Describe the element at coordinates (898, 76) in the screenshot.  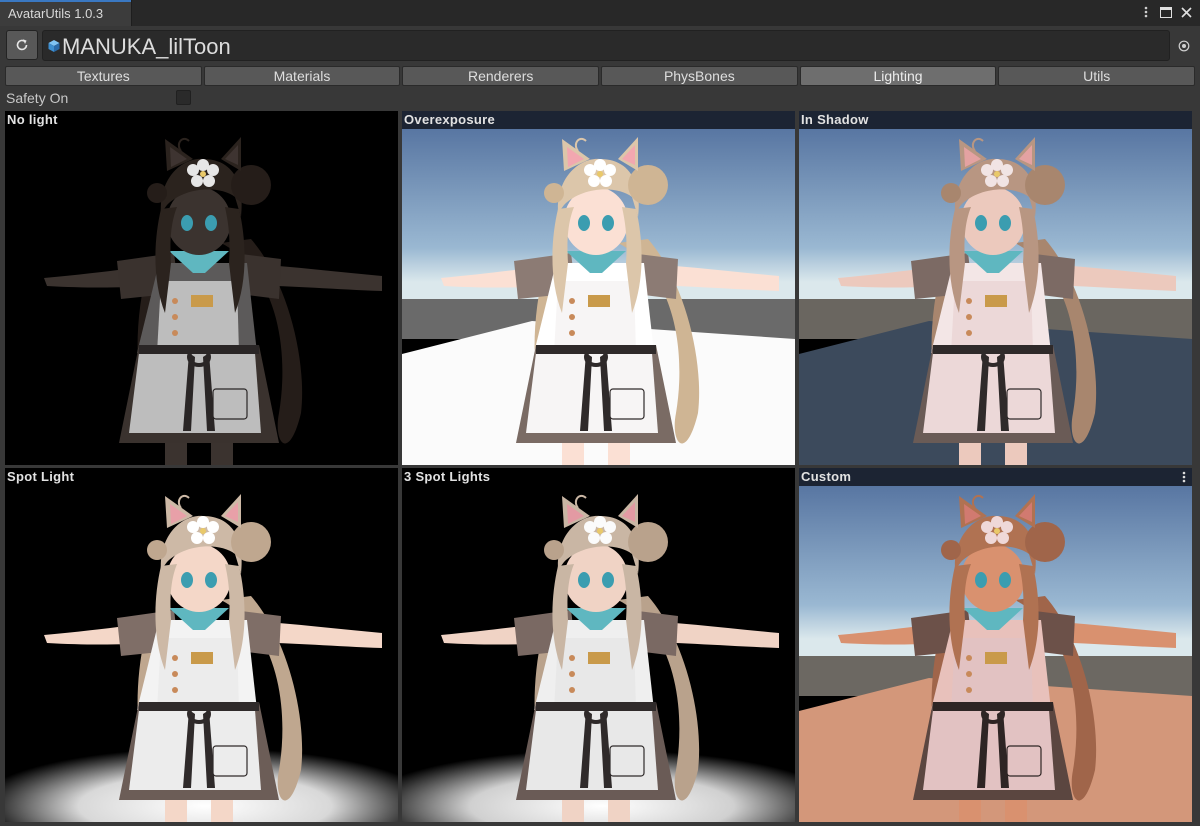
I see `tab-lighting: Lighting` at that location.